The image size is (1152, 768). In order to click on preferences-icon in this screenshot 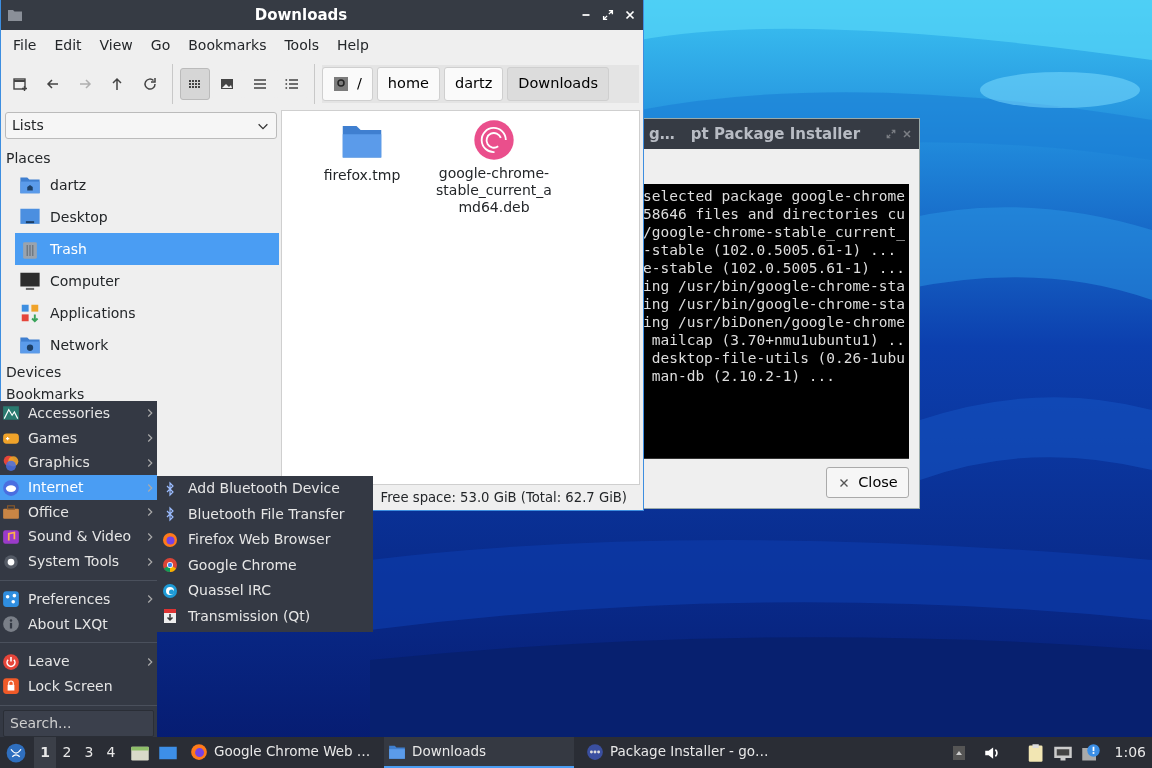, I will do `click(11, 599)`.